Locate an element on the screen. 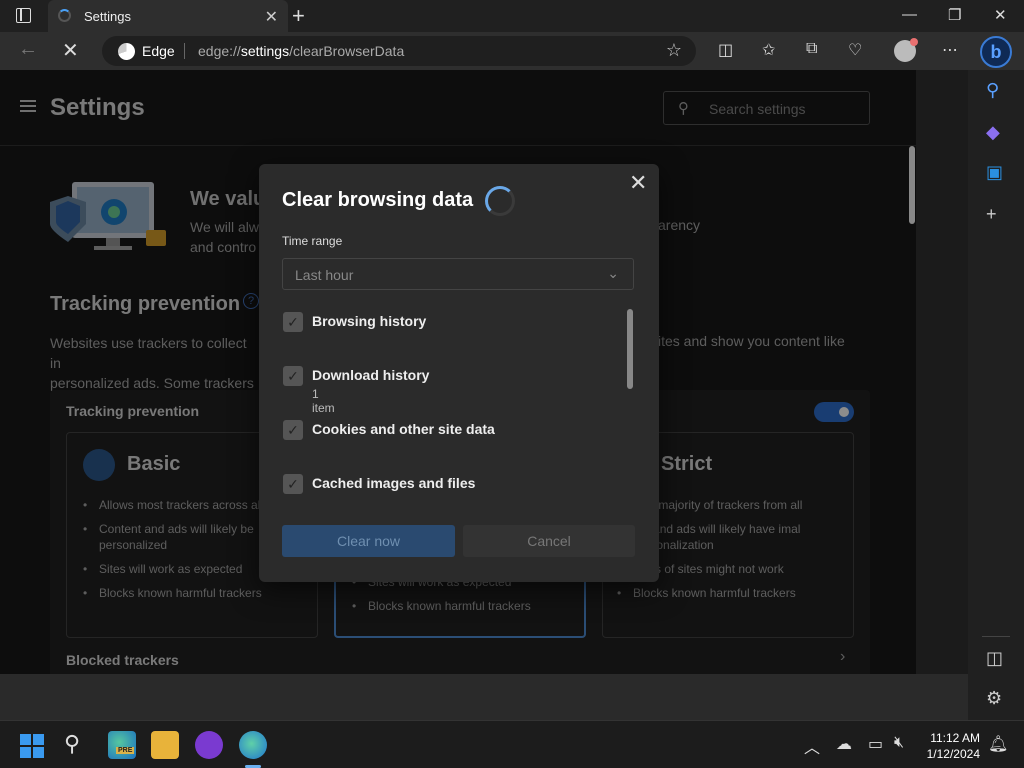 The width and height of the screenshot is (1024, 768). pre-badge: PRE is located at coordinates (125, 750).